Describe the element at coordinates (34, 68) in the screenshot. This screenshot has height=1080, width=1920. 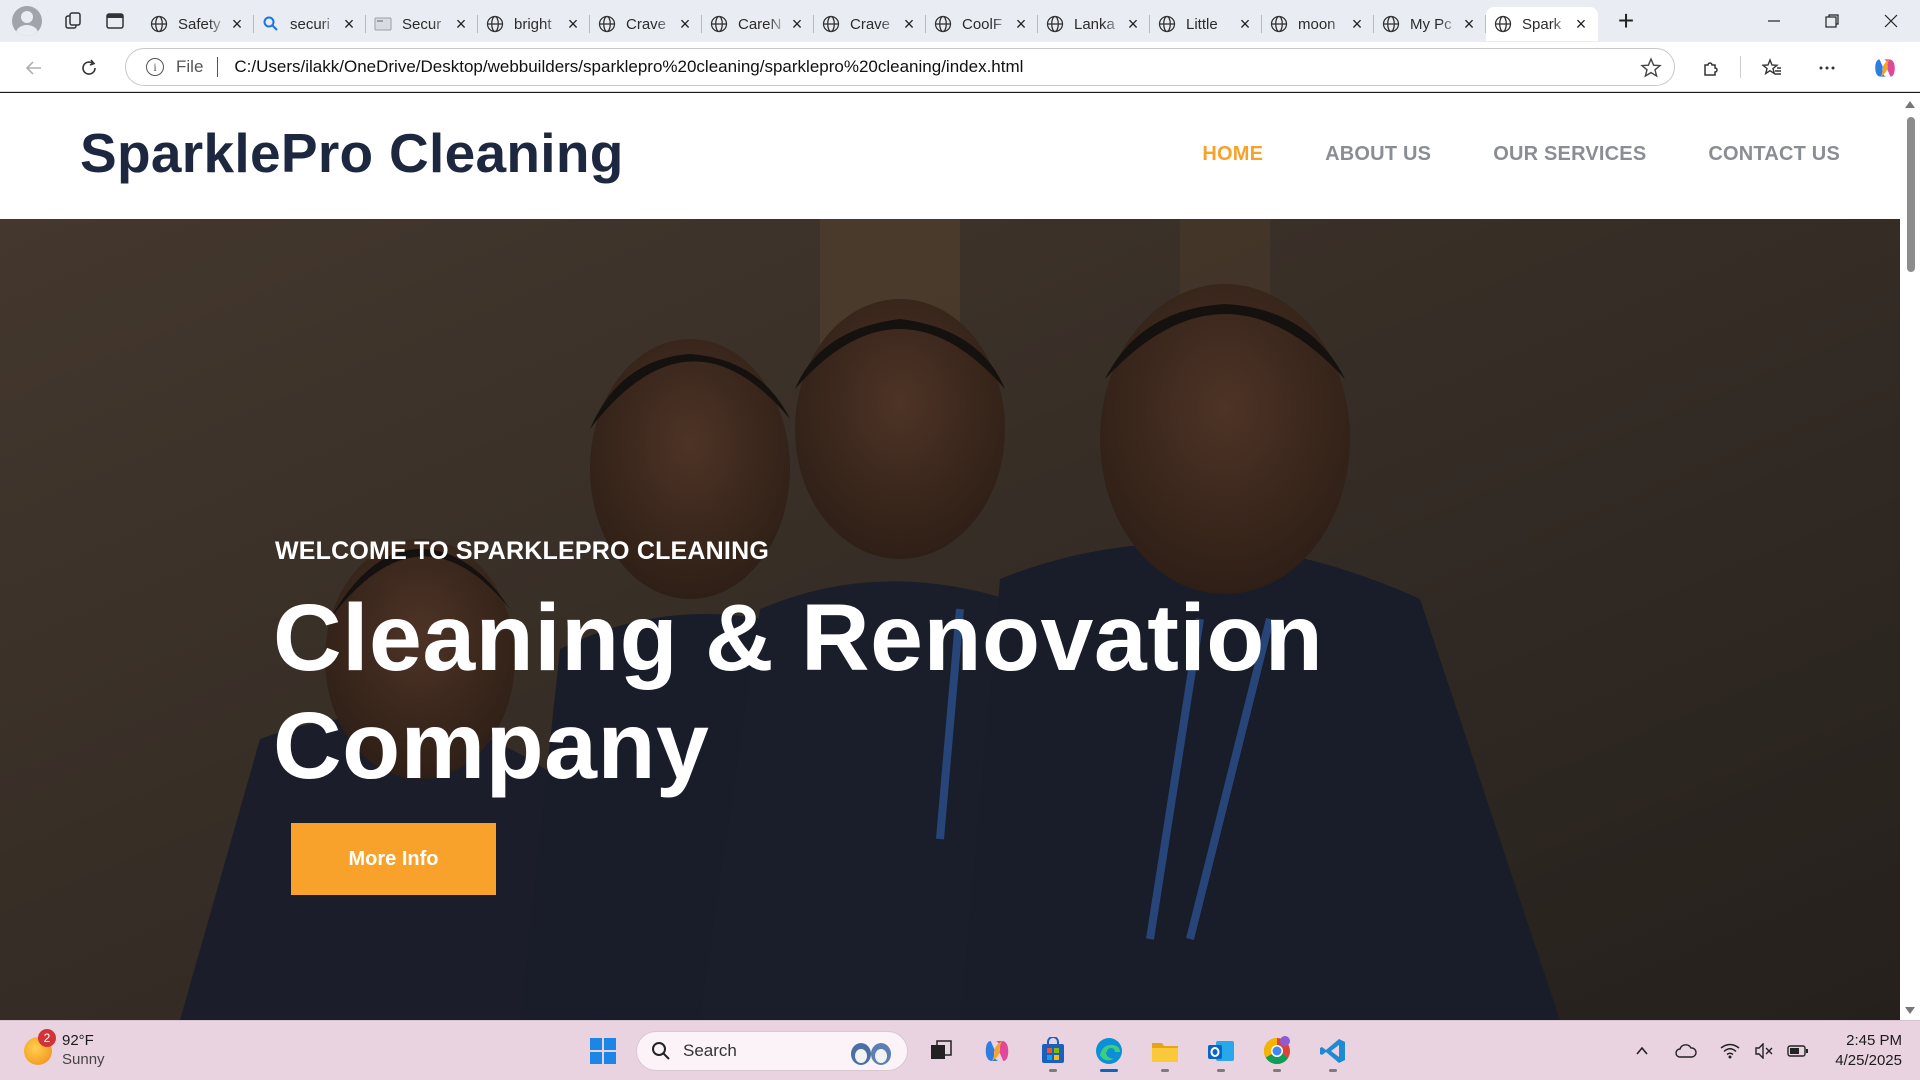
I see `back-button` at that location.